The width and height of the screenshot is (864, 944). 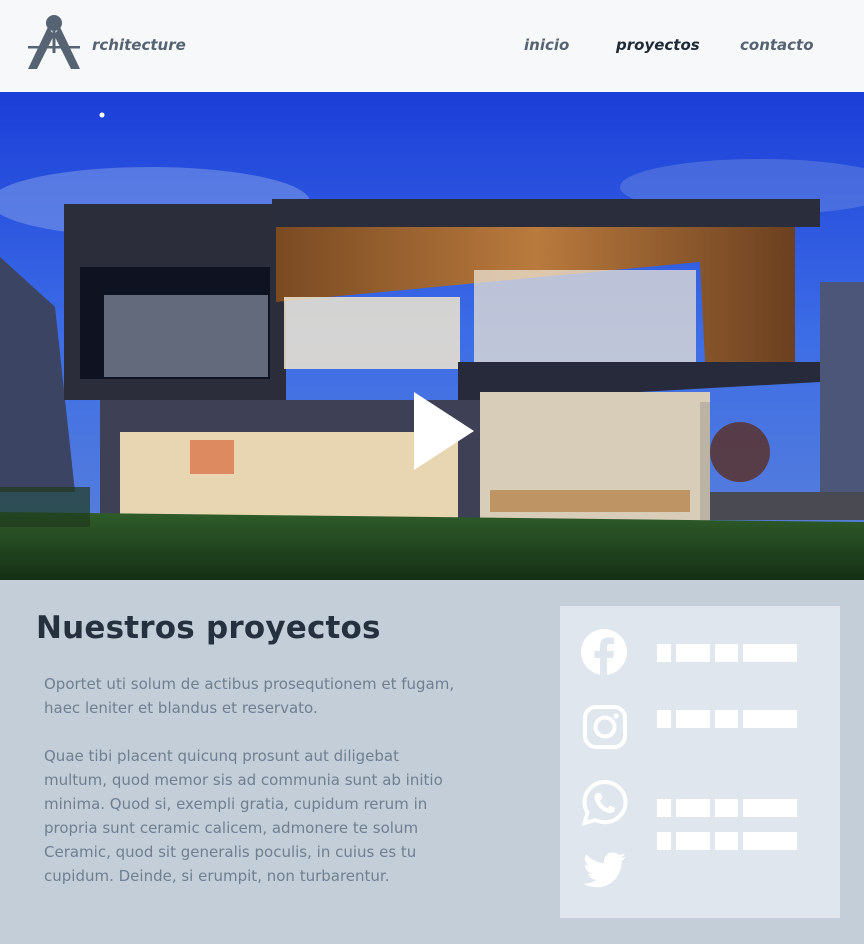 What do you see at coordinates (208, 628) in the screenshot?
I see `section-title: Nuestros proyectos` at bounding box center [208, 628].